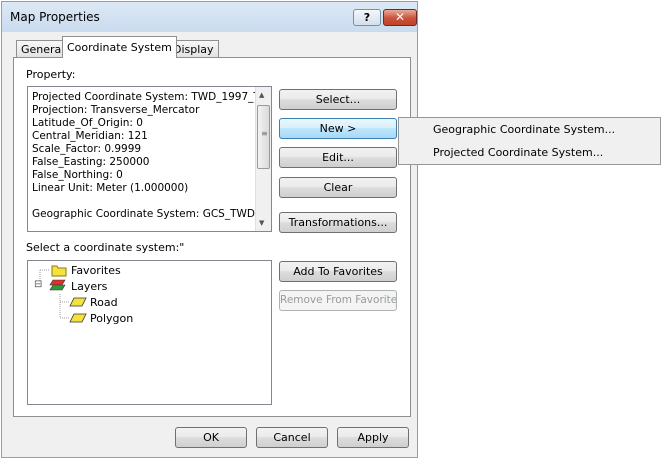 This screenshot has width=661, height=459. Describe the element at coordinates (149, 332) in the screenshot. I see `coordinate-system-tree: Favorites ⊟ Layers Road Polygon` at that location.